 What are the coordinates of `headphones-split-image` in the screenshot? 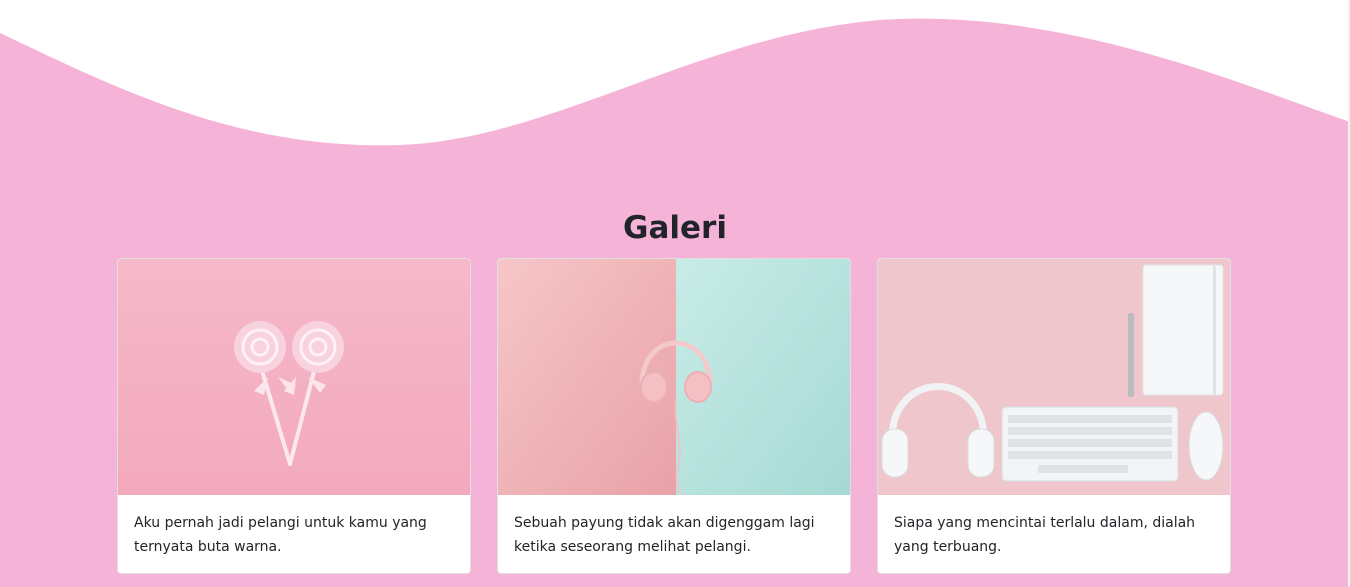 It's located at (674, 377).